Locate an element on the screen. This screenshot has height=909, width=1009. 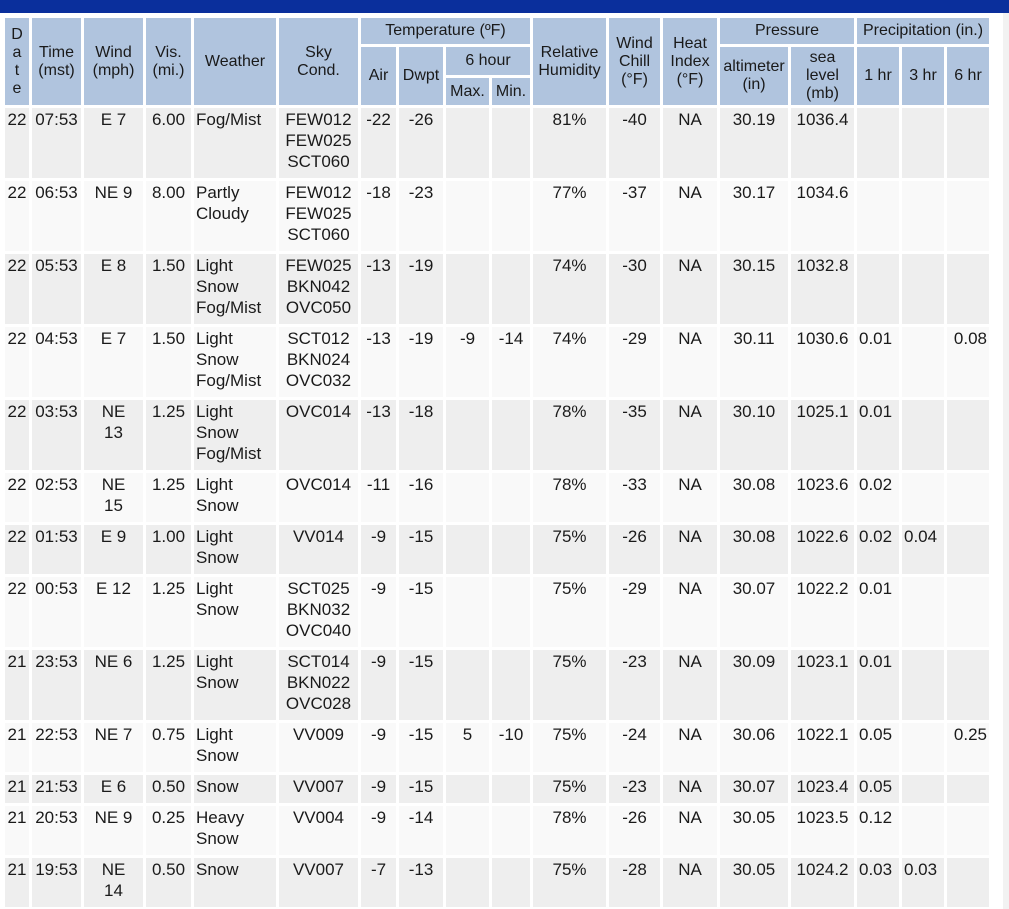
cell-altimeter: 30.07 is located at coordinates (754, 789).